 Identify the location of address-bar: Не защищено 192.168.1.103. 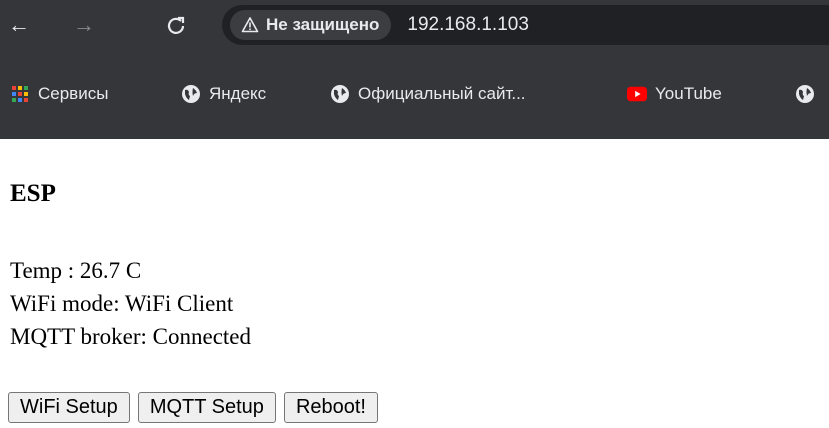
(525, 25).